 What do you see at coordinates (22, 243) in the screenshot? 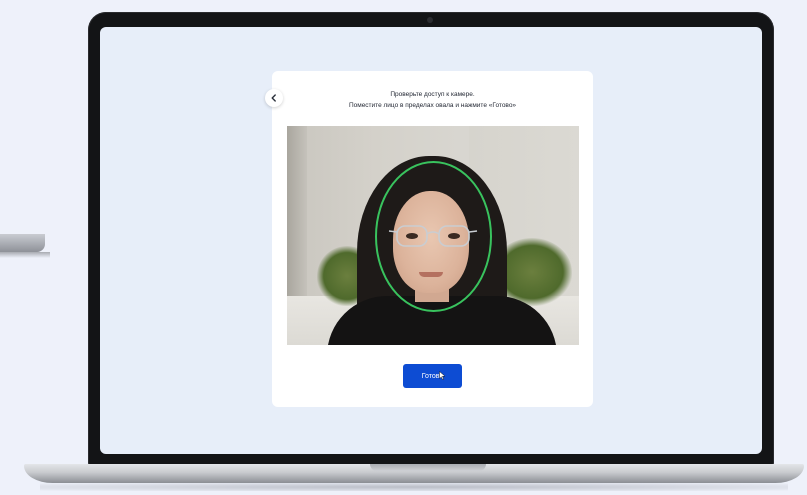
I see `background-laptop` at bounding box center [22, 243].